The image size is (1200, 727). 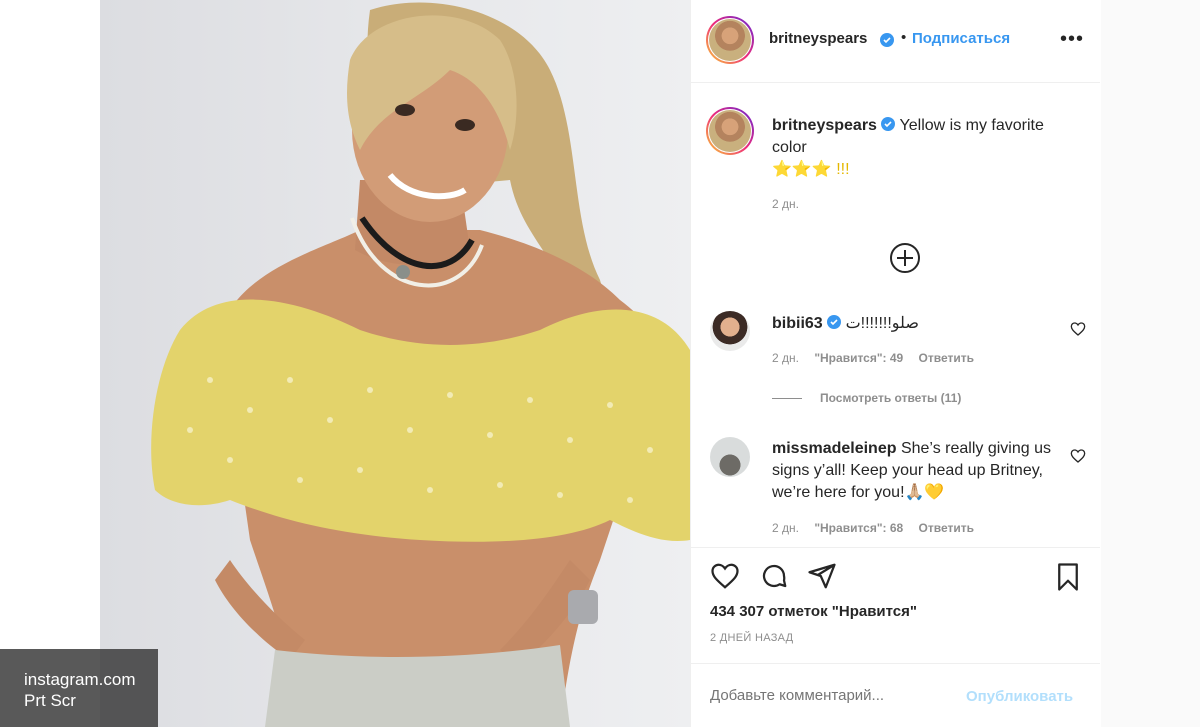 I want to click on caption-avatar, so click(x=730, y=131).